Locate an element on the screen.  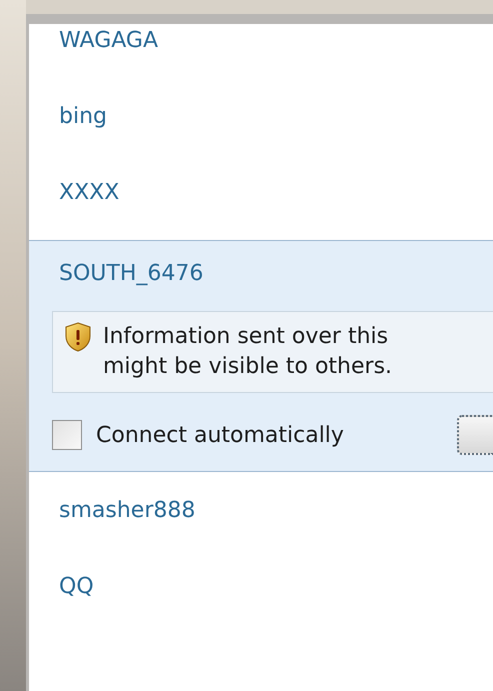
network-name: smasher888 is located at coordinates (127, 510).